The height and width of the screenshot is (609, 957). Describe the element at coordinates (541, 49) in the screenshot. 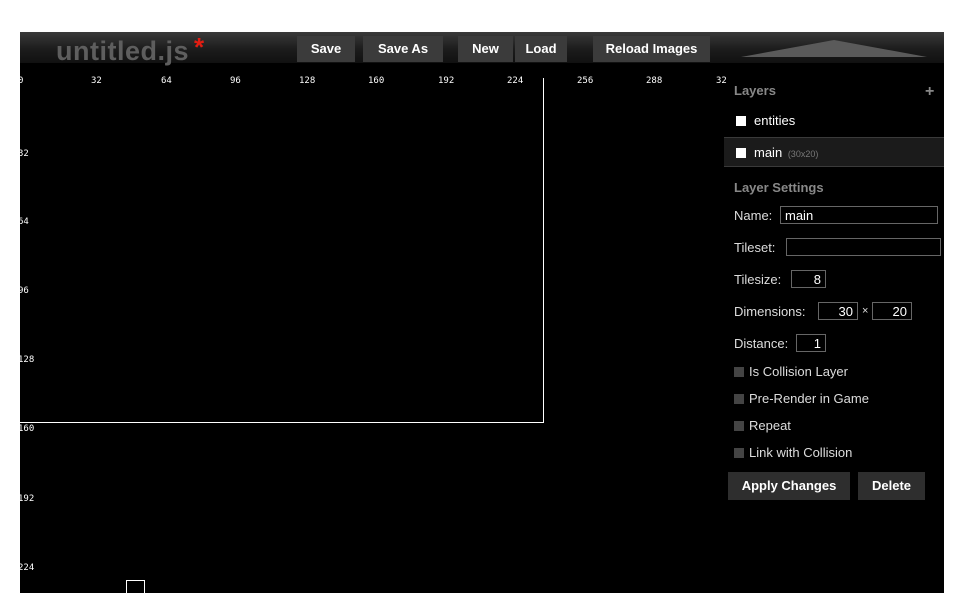

I see `load-button: Load` at that location.